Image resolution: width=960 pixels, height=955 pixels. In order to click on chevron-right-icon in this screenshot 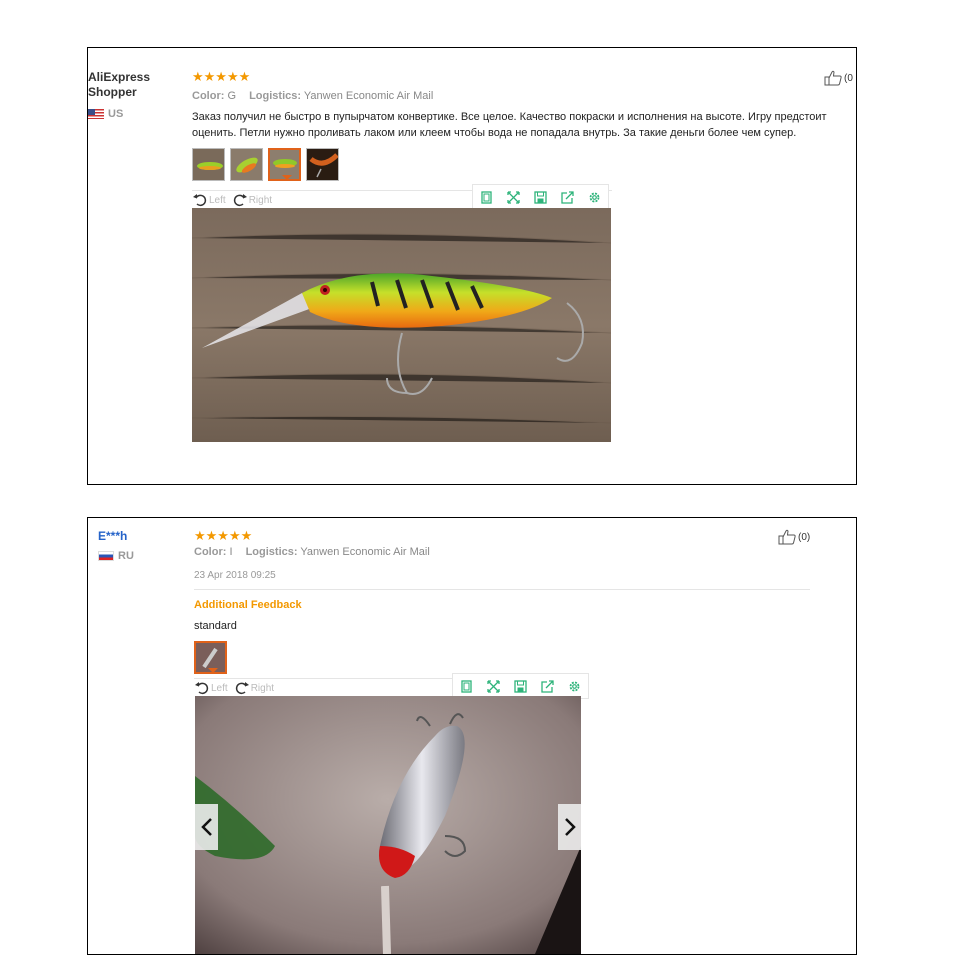, I will do `click(570, 827)`.